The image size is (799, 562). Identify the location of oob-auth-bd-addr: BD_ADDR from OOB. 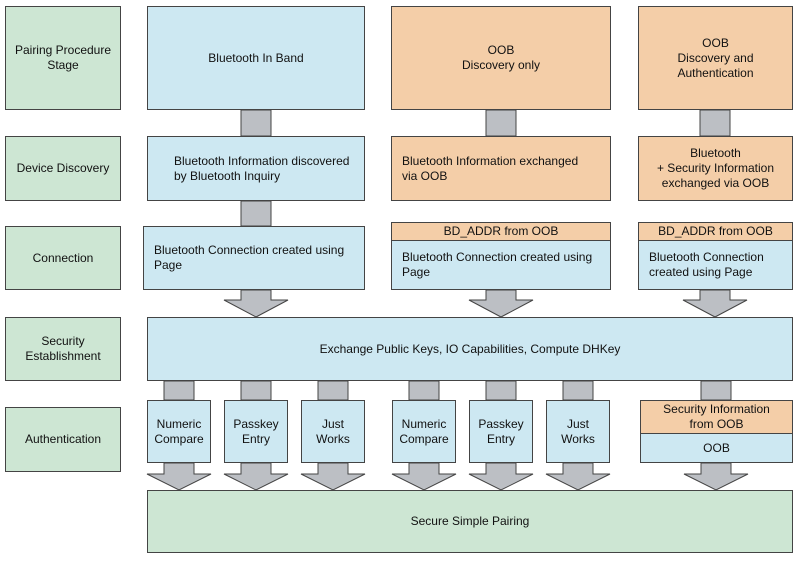
(715, 231).